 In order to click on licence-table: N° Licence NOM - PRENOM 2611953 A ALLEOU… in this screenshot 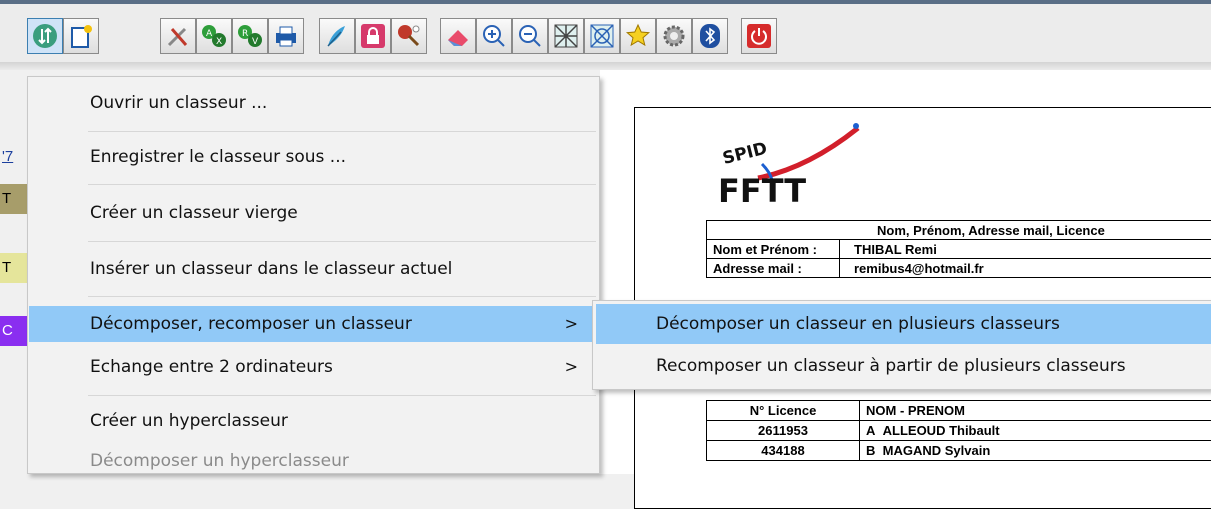, I will do `click(958, 430)`.